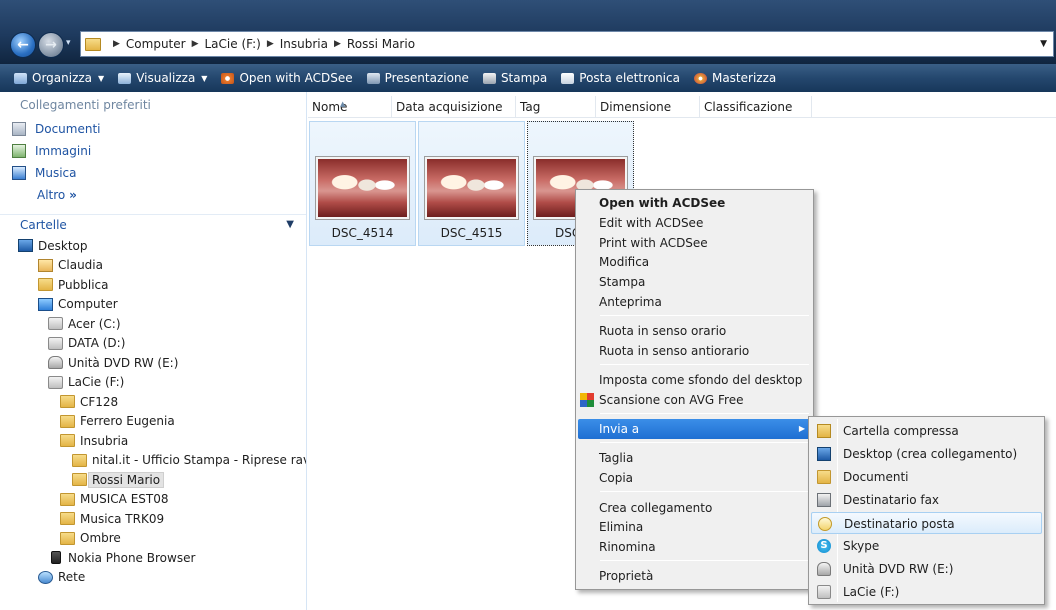  What do you see at coordinates (824, 500) in the screenshot?
I see `fax-icon` at bounding box center [824, 500].